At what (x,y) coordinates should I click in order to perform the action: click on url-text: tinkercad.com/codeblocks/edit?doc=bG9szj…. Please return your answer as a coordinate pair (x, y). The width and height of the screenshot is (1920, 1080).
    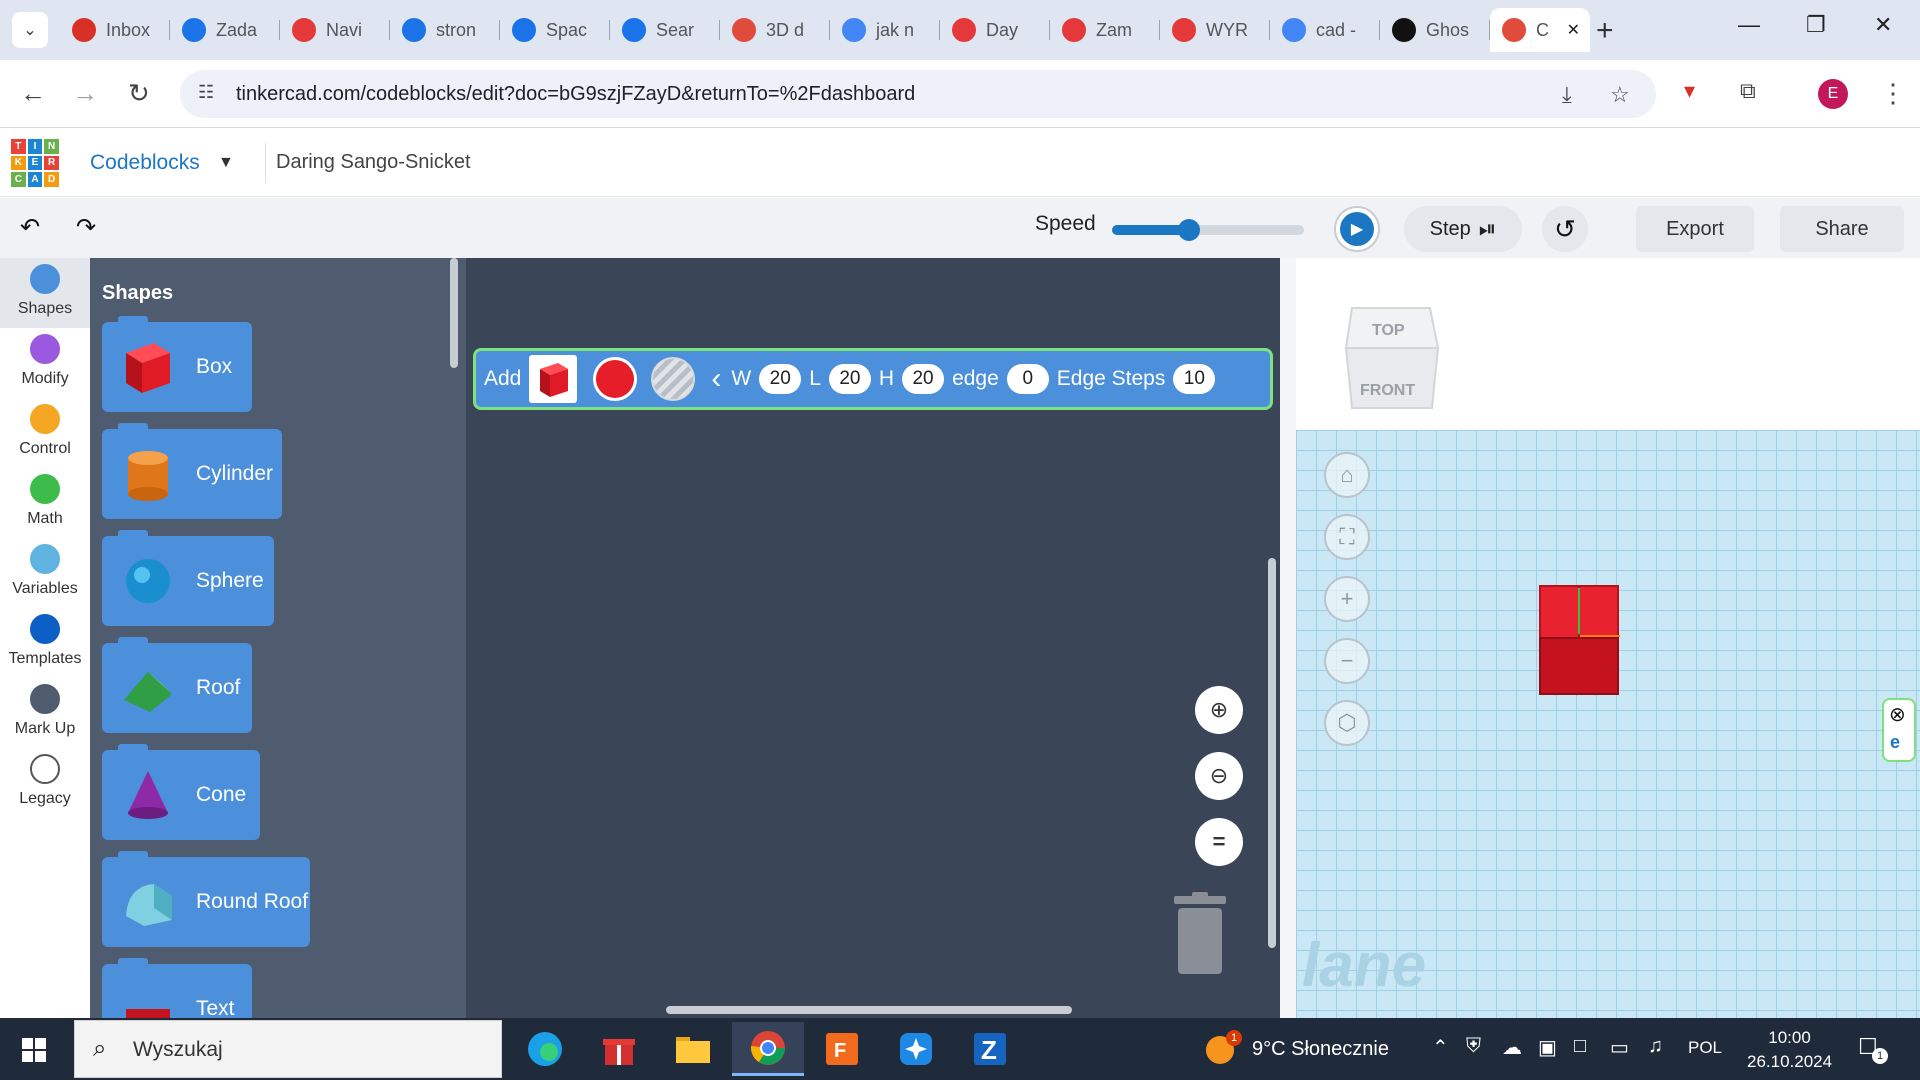
    Looking at the image, I should click on (575, 94).